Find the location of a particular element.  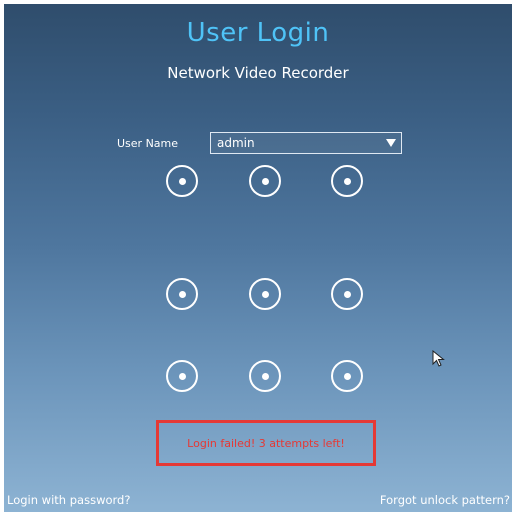

user-name-label: User Name is located at coordinates (148, 143).